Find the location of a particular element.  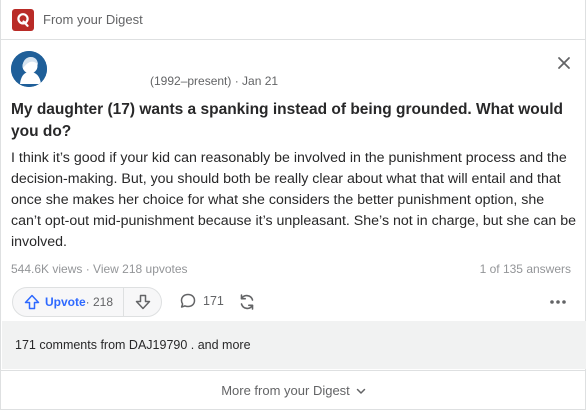

comments-summary: 171 comments from DAJ19790 . and more is located at coordinates (294, 345).